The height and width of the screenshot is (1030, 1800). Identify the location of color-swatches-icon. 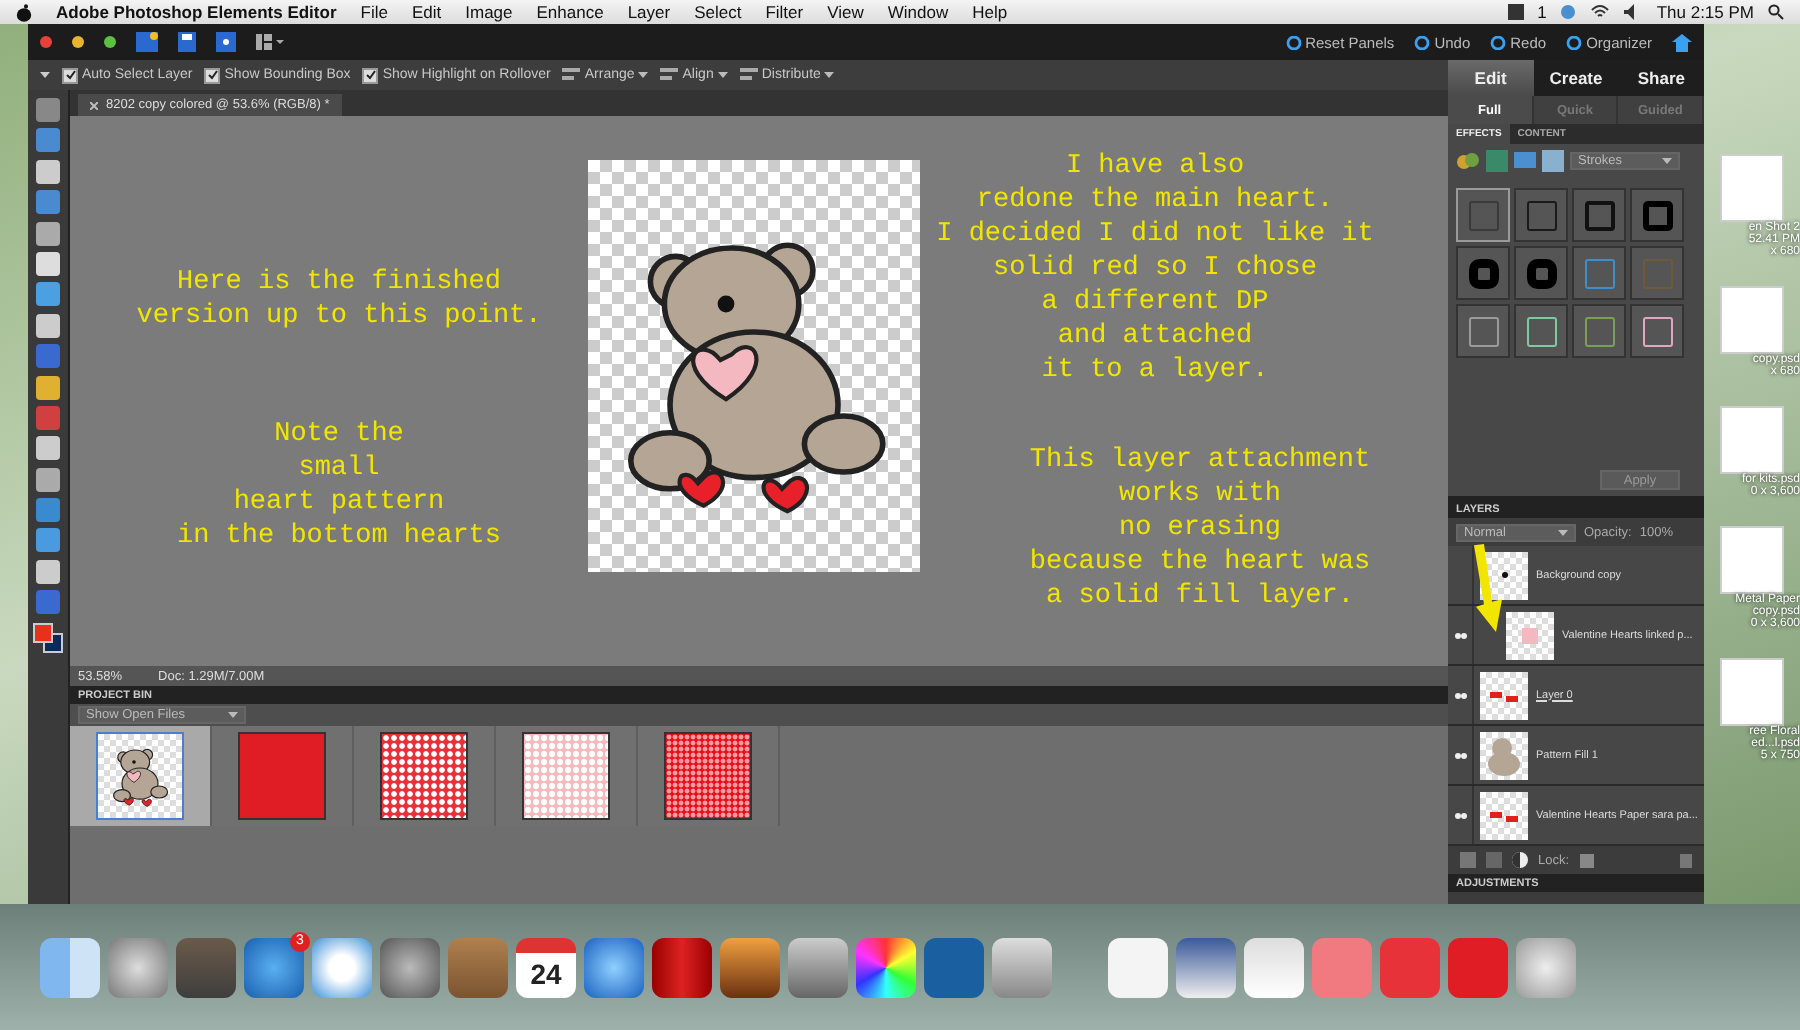
(48, 637).